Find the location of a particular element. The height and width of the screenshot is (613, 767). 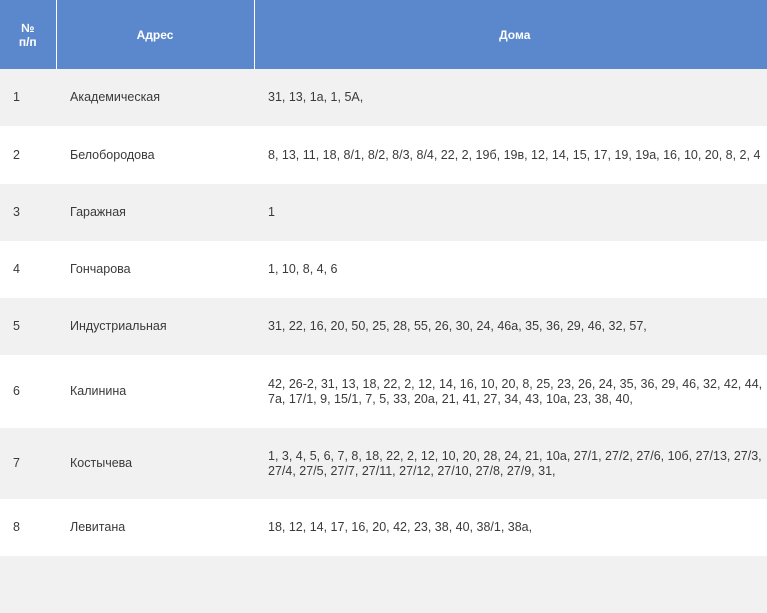

row-street: Гончарова is located at coordinates (155, 269).